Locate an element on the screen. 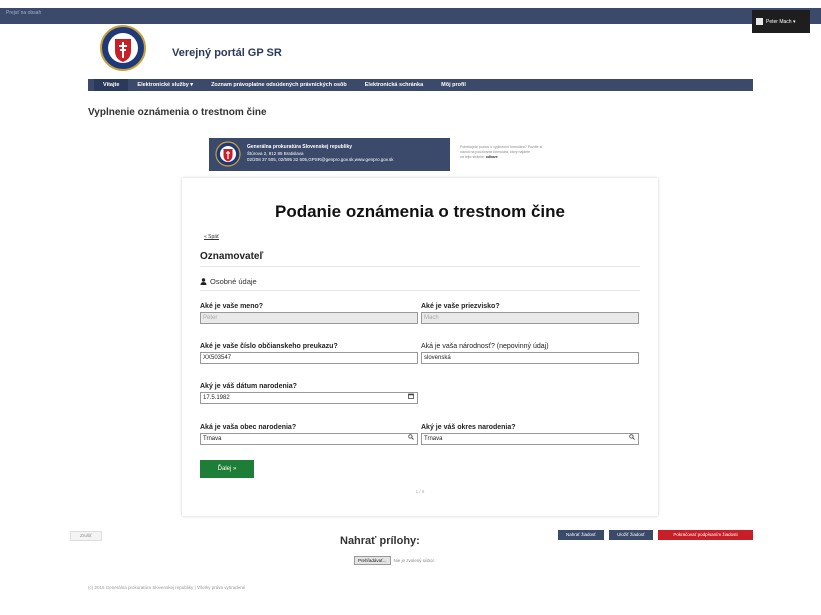  first-name-group: Aké je vaše meno? Peter is located at coordinates (309, 313).